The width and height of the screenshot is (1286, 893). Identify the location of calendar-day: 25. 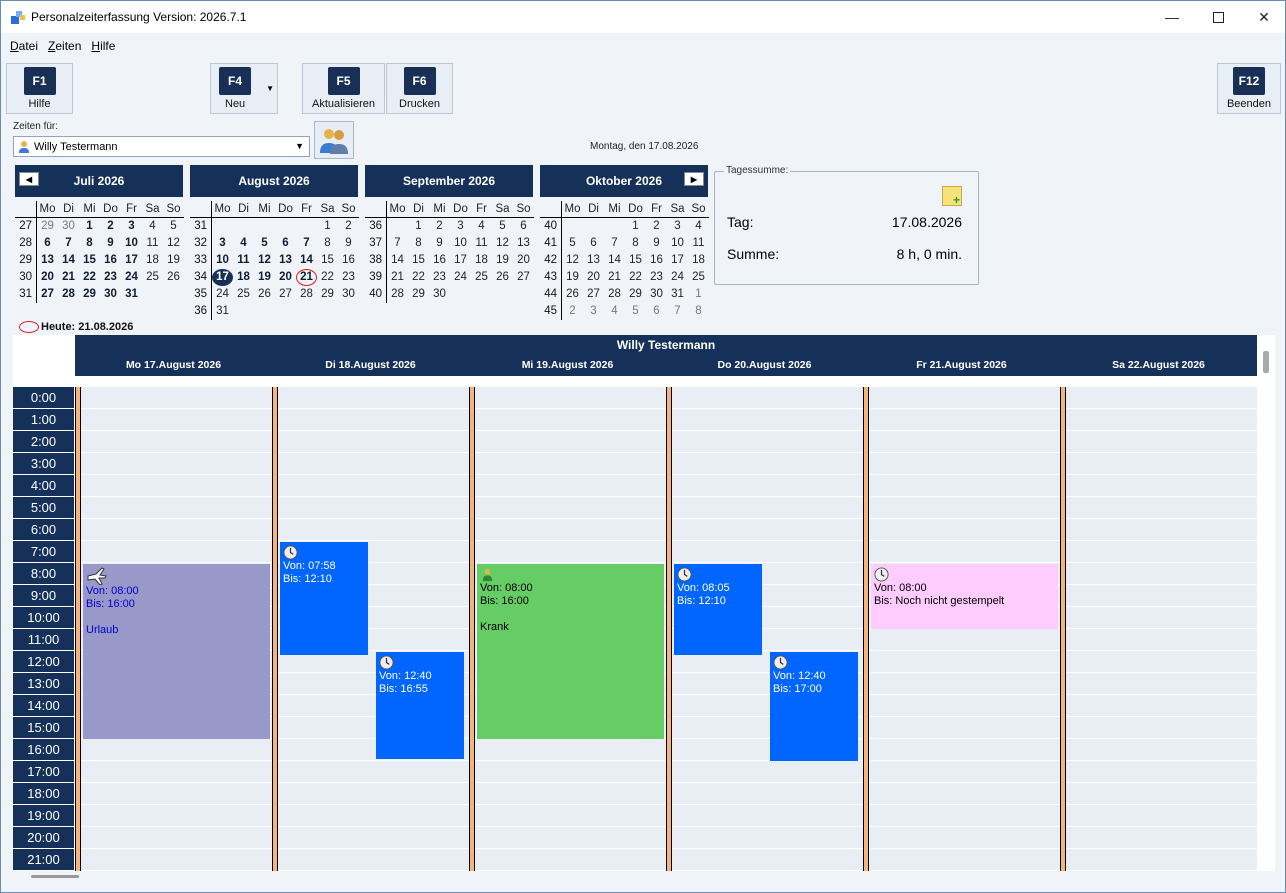
(243, 294).